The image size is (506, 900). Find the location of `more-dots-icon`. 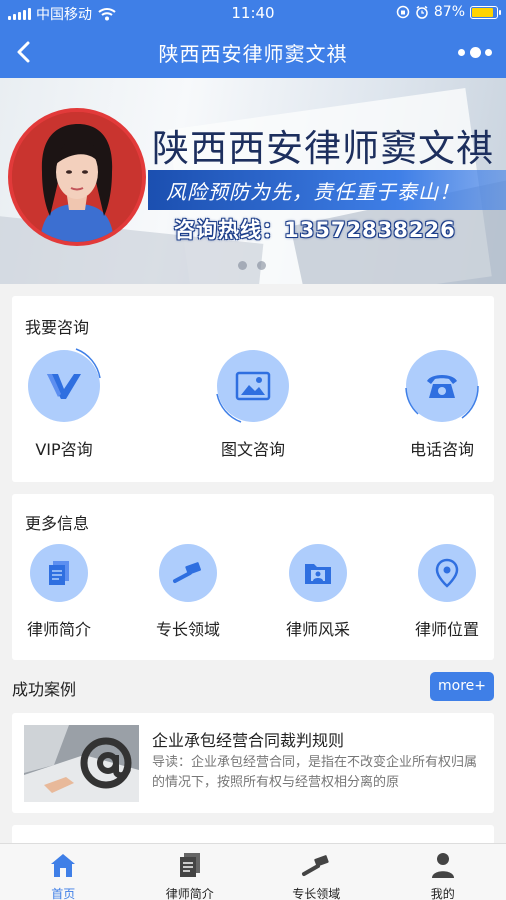

more-dots-icon is located at coordinates (475, 52).